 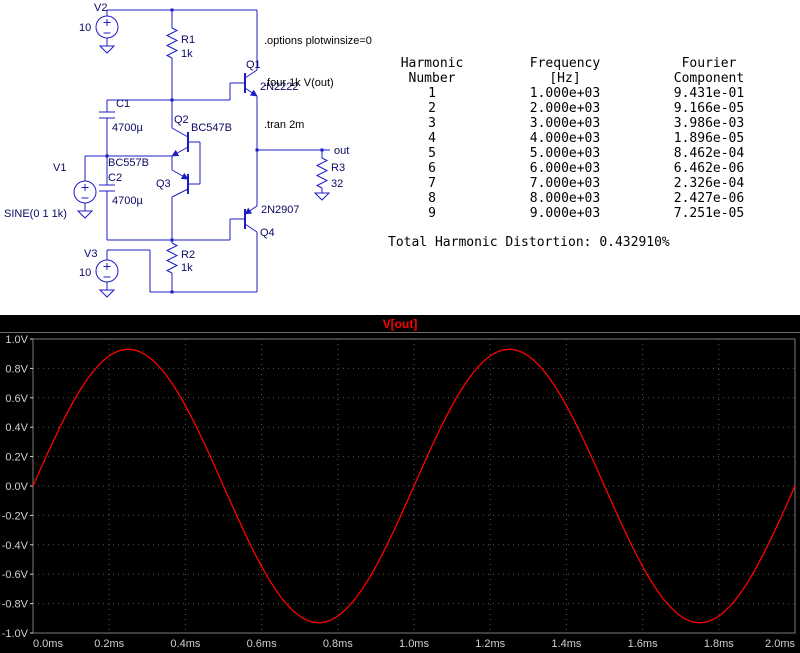 I want to click on fourier-cell: 1.896e-05, so click(x=709, y=138).